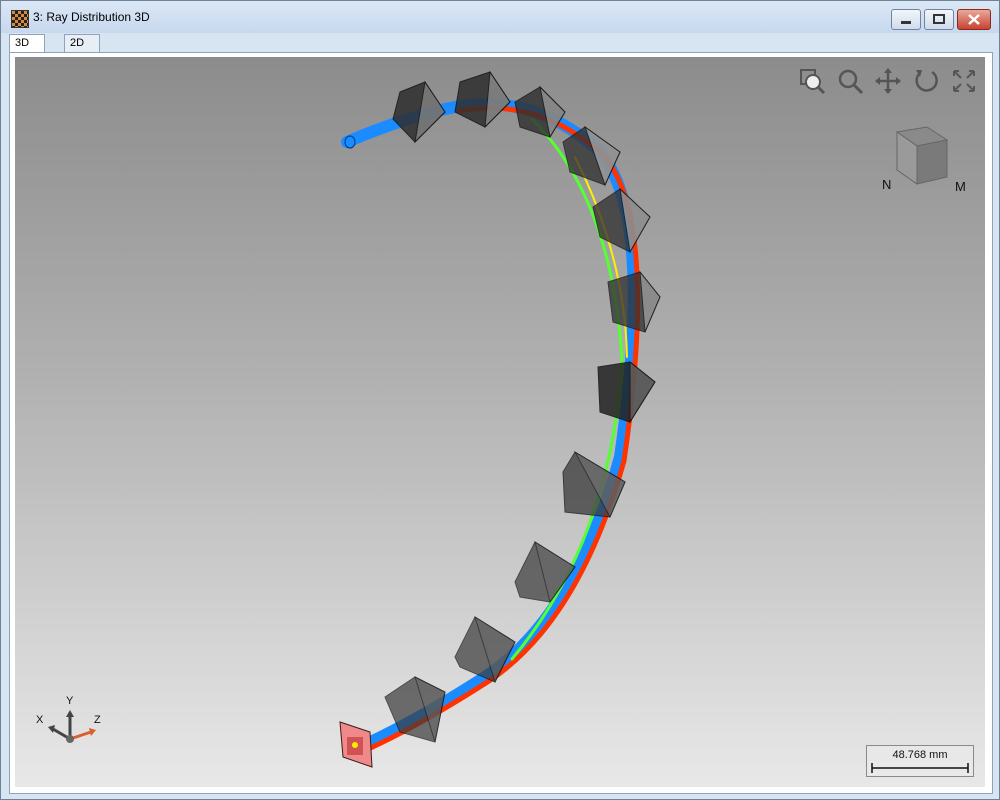 The width and height of the screenshot is (1000, 800). I want to click on minimize-icon, so click(906, 22).